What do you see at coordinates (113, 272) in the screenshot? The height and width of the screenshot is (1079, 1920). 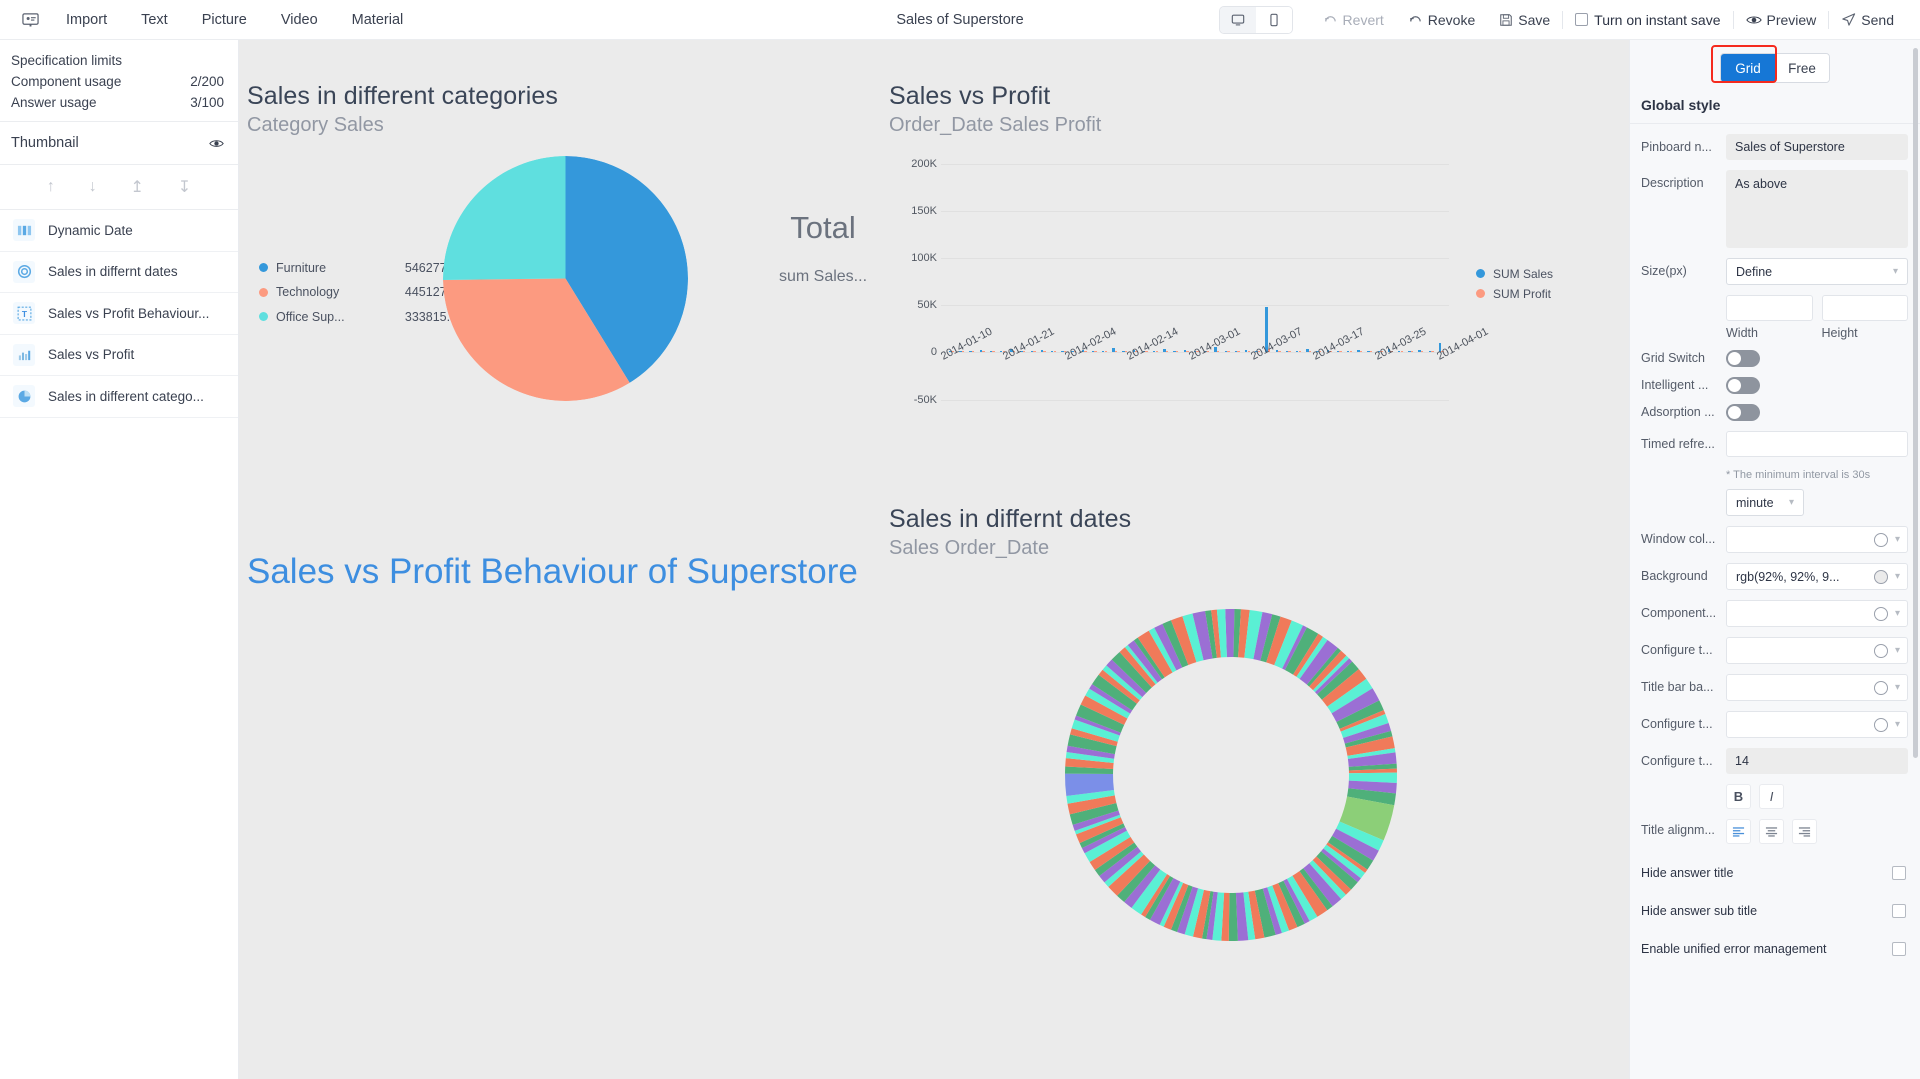 I see `list-item-label: Sales in differnt dates` at bounding box center [113, 272].